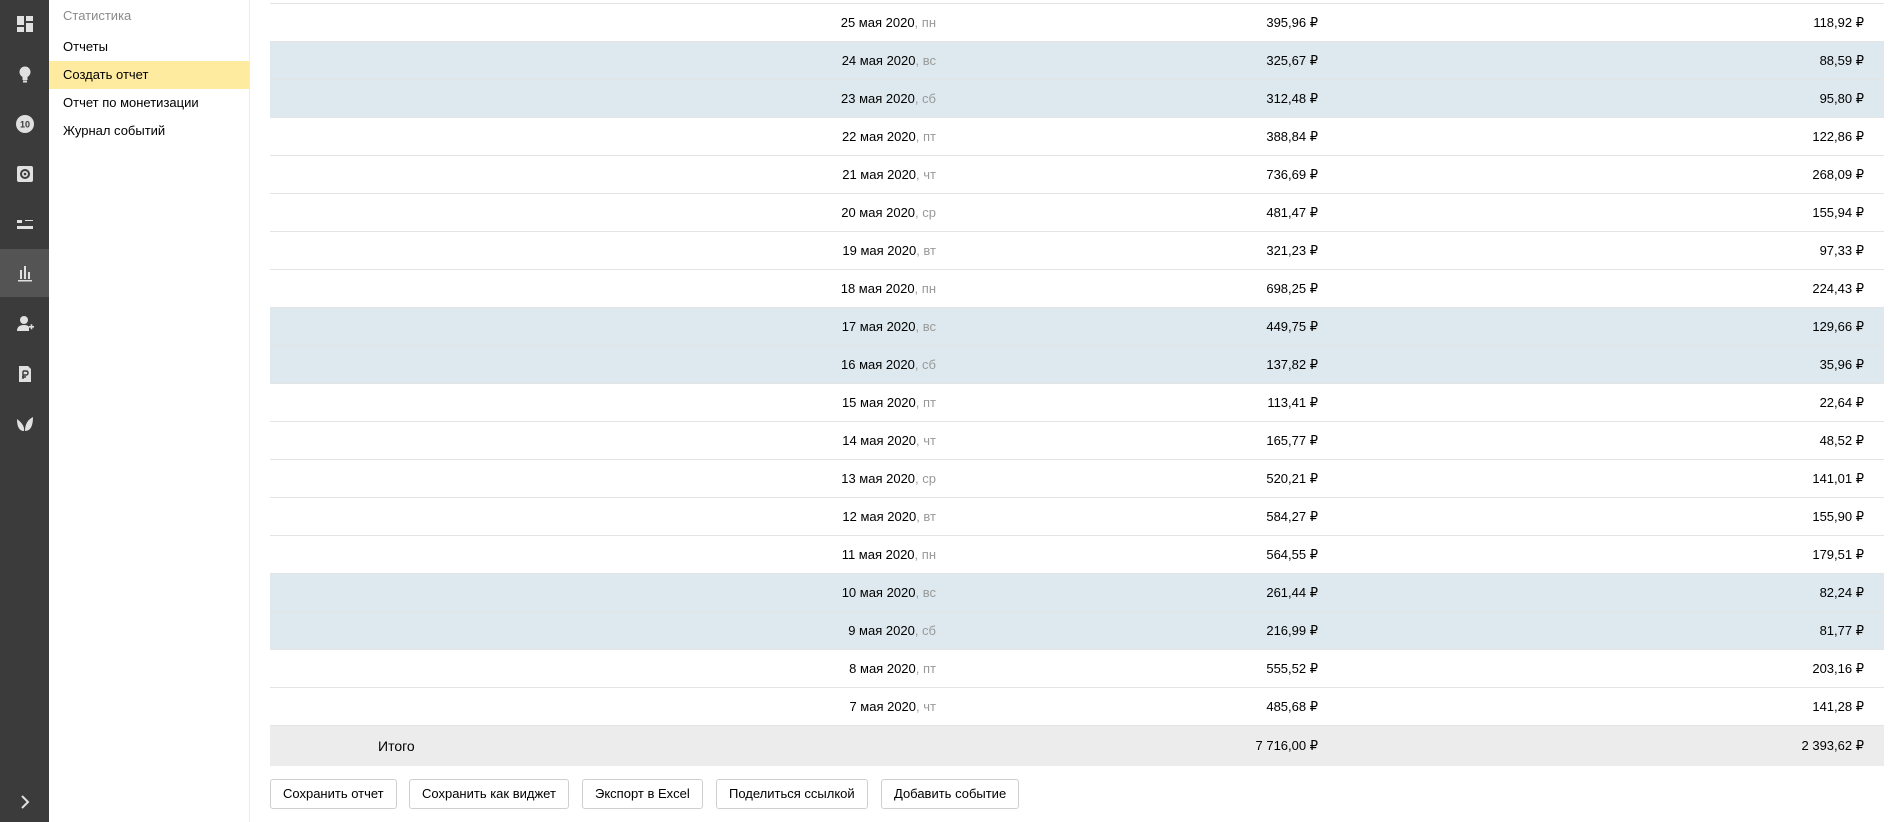  Describe the element at coordinates (1292, 630) in the screenshot. I see `row-revenue: 216,99 ₽` at that location.